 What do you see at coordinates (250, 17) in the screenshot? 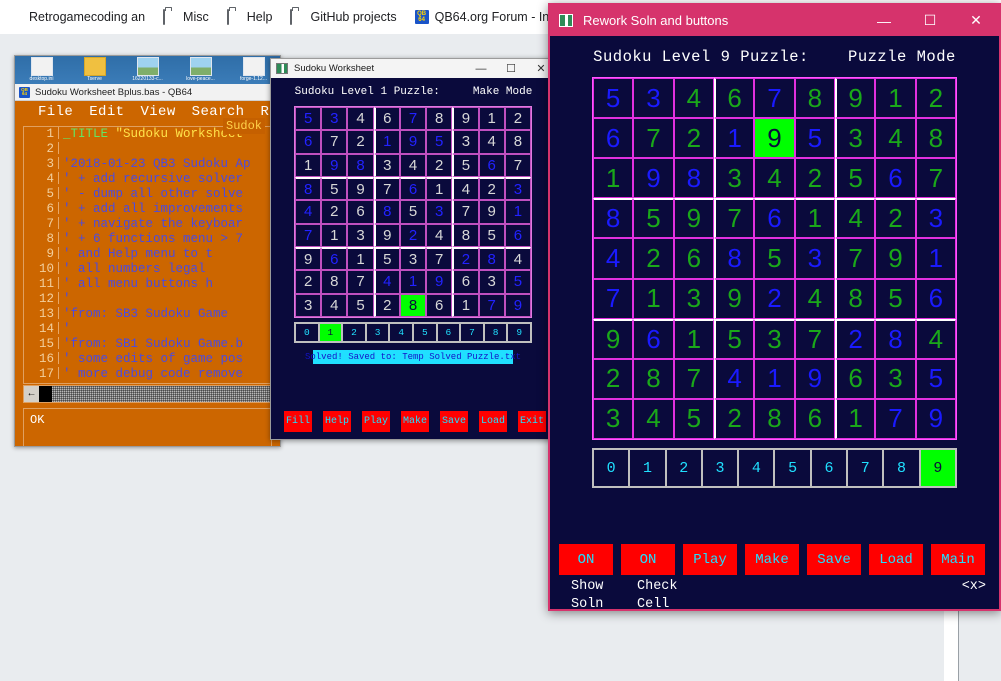
I see `bookmark-item-2: Help` at bounding box center [250, 17].